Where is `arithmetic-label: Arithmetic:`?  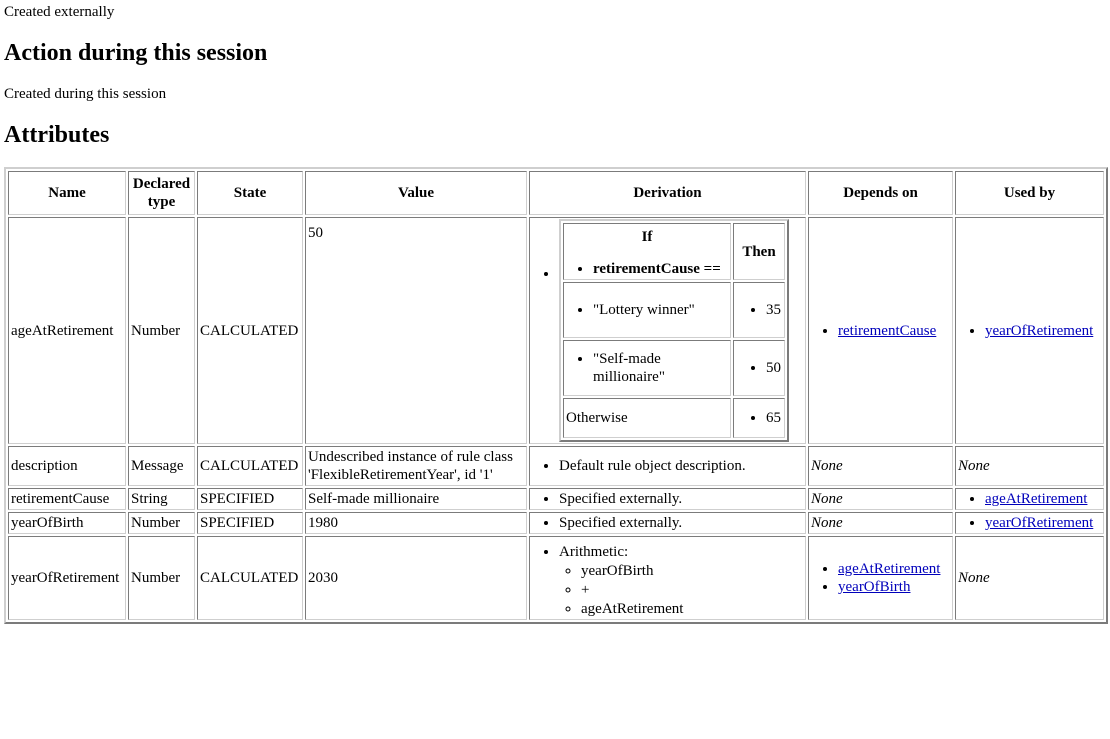
arithmetic-label: Arithmetic: is located at coordinates (594, 552).